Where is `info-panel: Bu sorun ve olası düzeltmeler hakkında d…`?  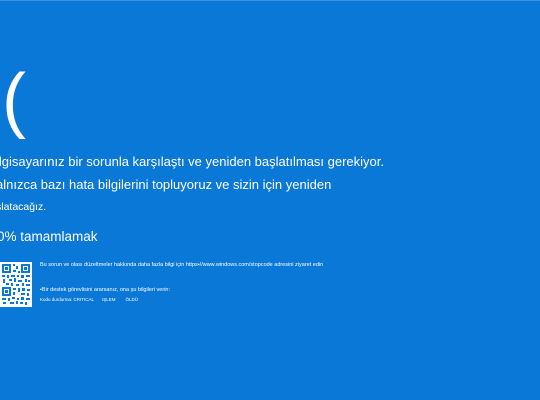
info-panel: Bu sorun ve olası düzeltmeler hakkında d… is located at coordinates (287, 282).